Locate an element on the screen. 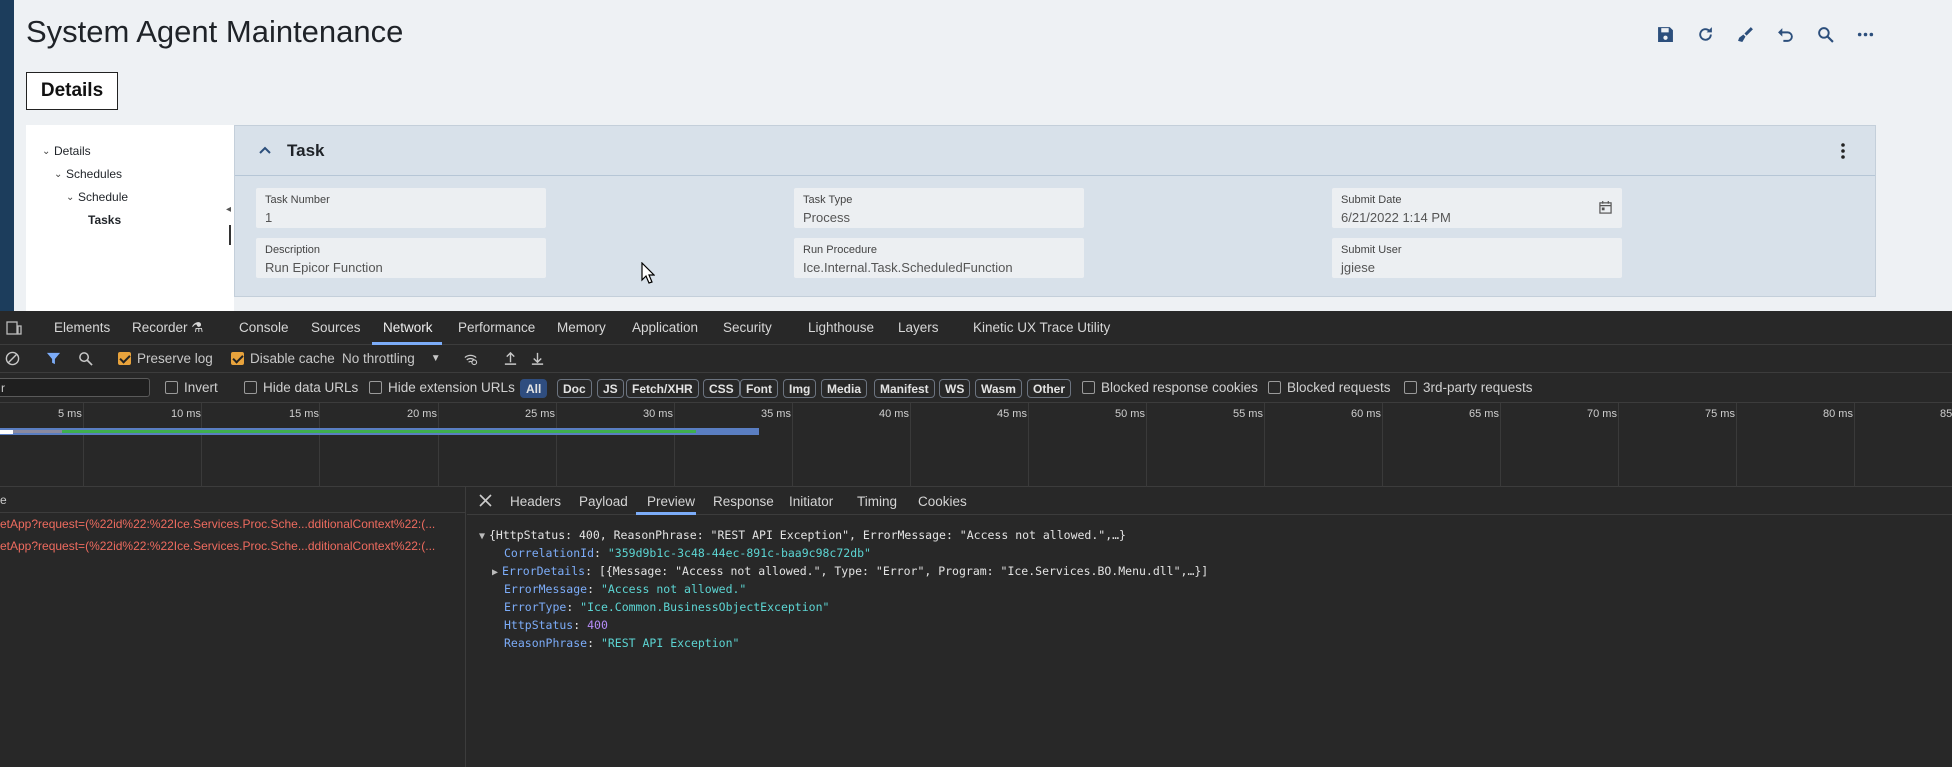  disable-cache-checkbox: Disable cache is located at coordinates (283, 358).